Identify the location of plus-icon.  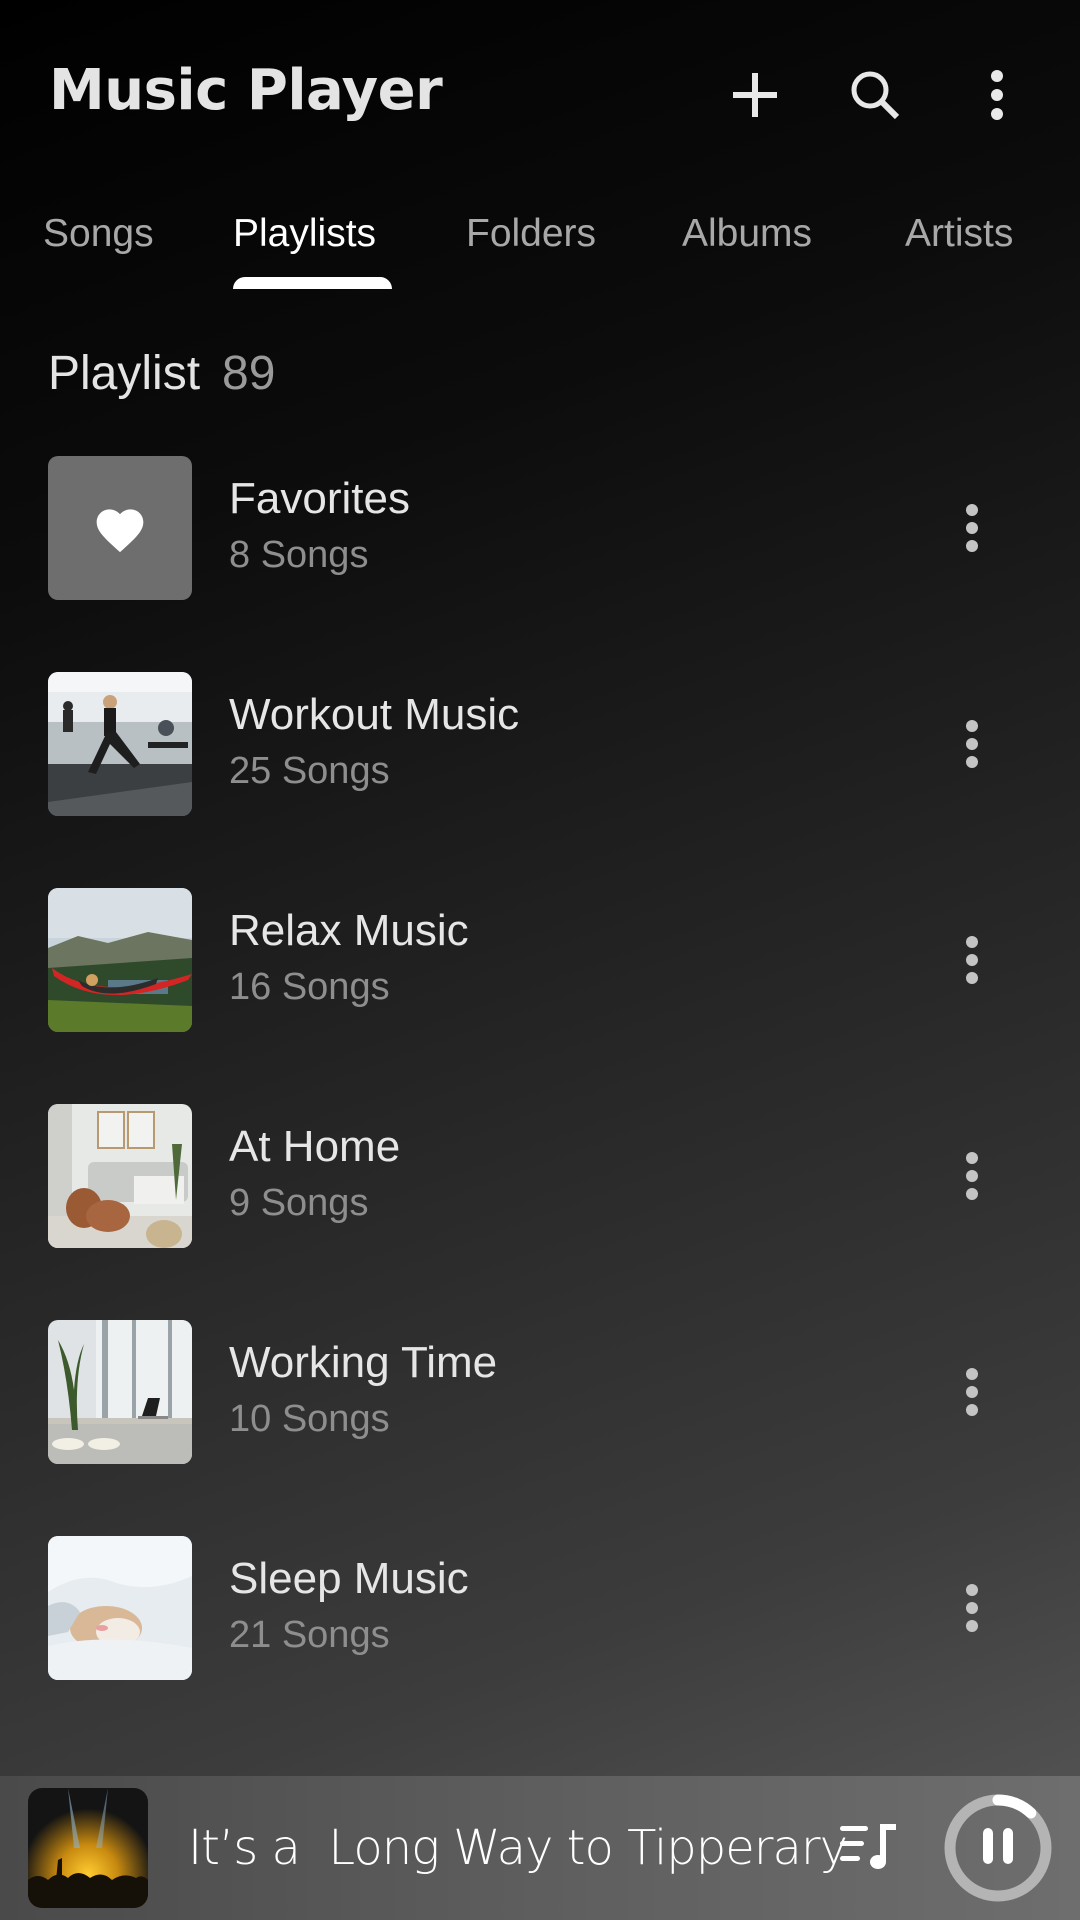
(755, 95).